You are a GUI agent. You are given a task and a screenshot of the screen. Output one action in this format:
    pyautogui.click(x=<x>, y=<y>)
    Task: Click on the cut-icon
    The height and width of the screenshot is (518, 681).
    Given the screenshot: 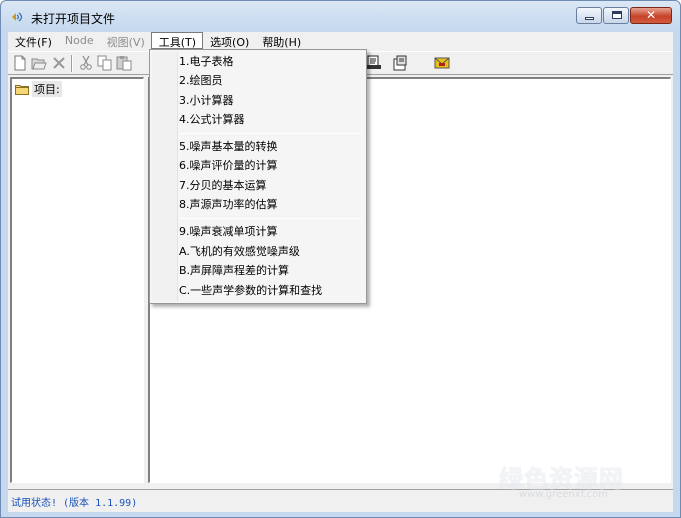 What is the action you would take?
    pyautogui.click(x=86, y=63)
    